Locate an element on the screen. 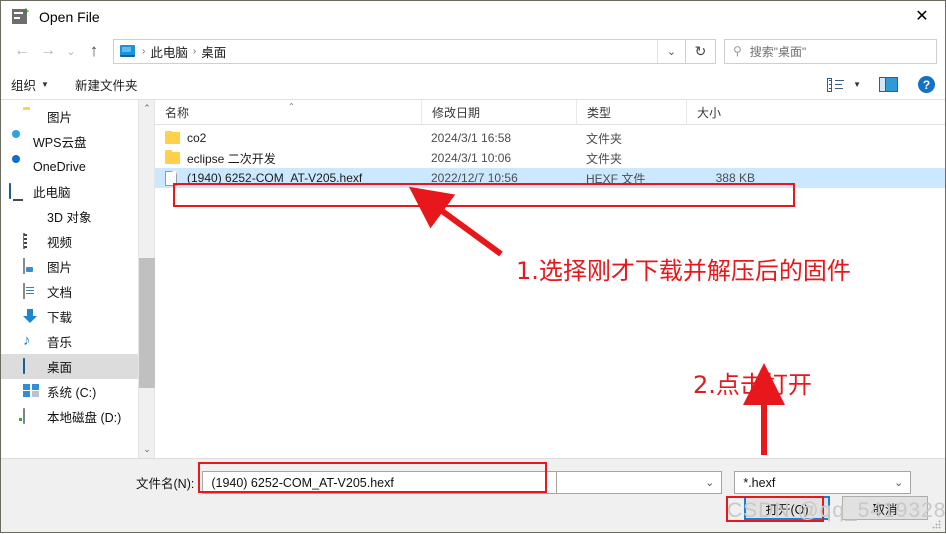 The image size is (946, 534). file-name: eclipse 二次开发 is located at coordinates (231, 158).